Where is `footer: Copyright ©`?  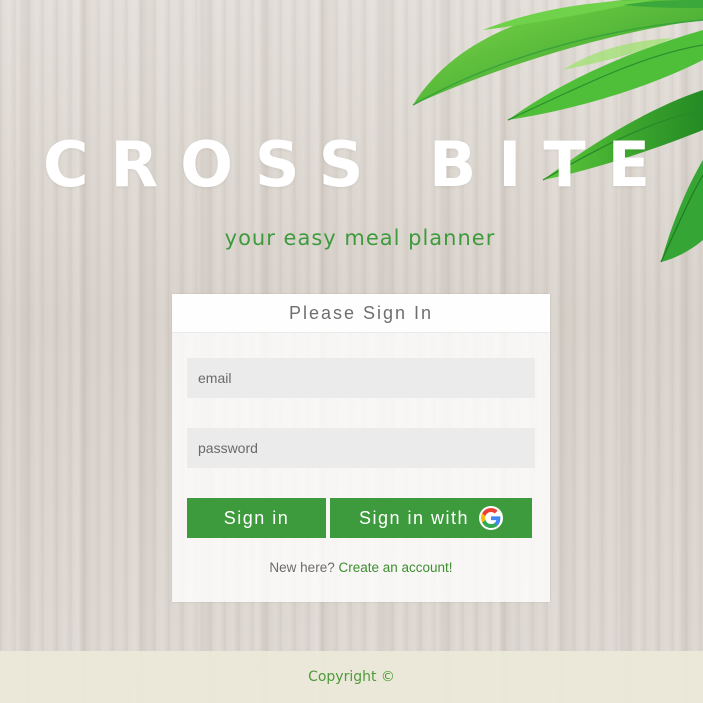 footer: Copyright © is located at coordinates (351, 677).